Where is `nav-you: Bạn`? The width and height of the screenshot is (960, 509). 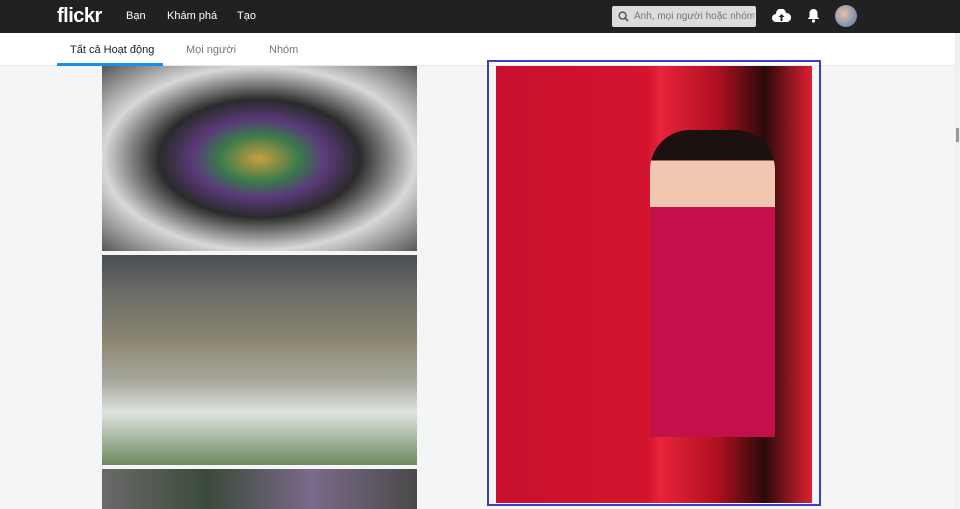
nav-you: Bạn is located at coordinates (136, 16).